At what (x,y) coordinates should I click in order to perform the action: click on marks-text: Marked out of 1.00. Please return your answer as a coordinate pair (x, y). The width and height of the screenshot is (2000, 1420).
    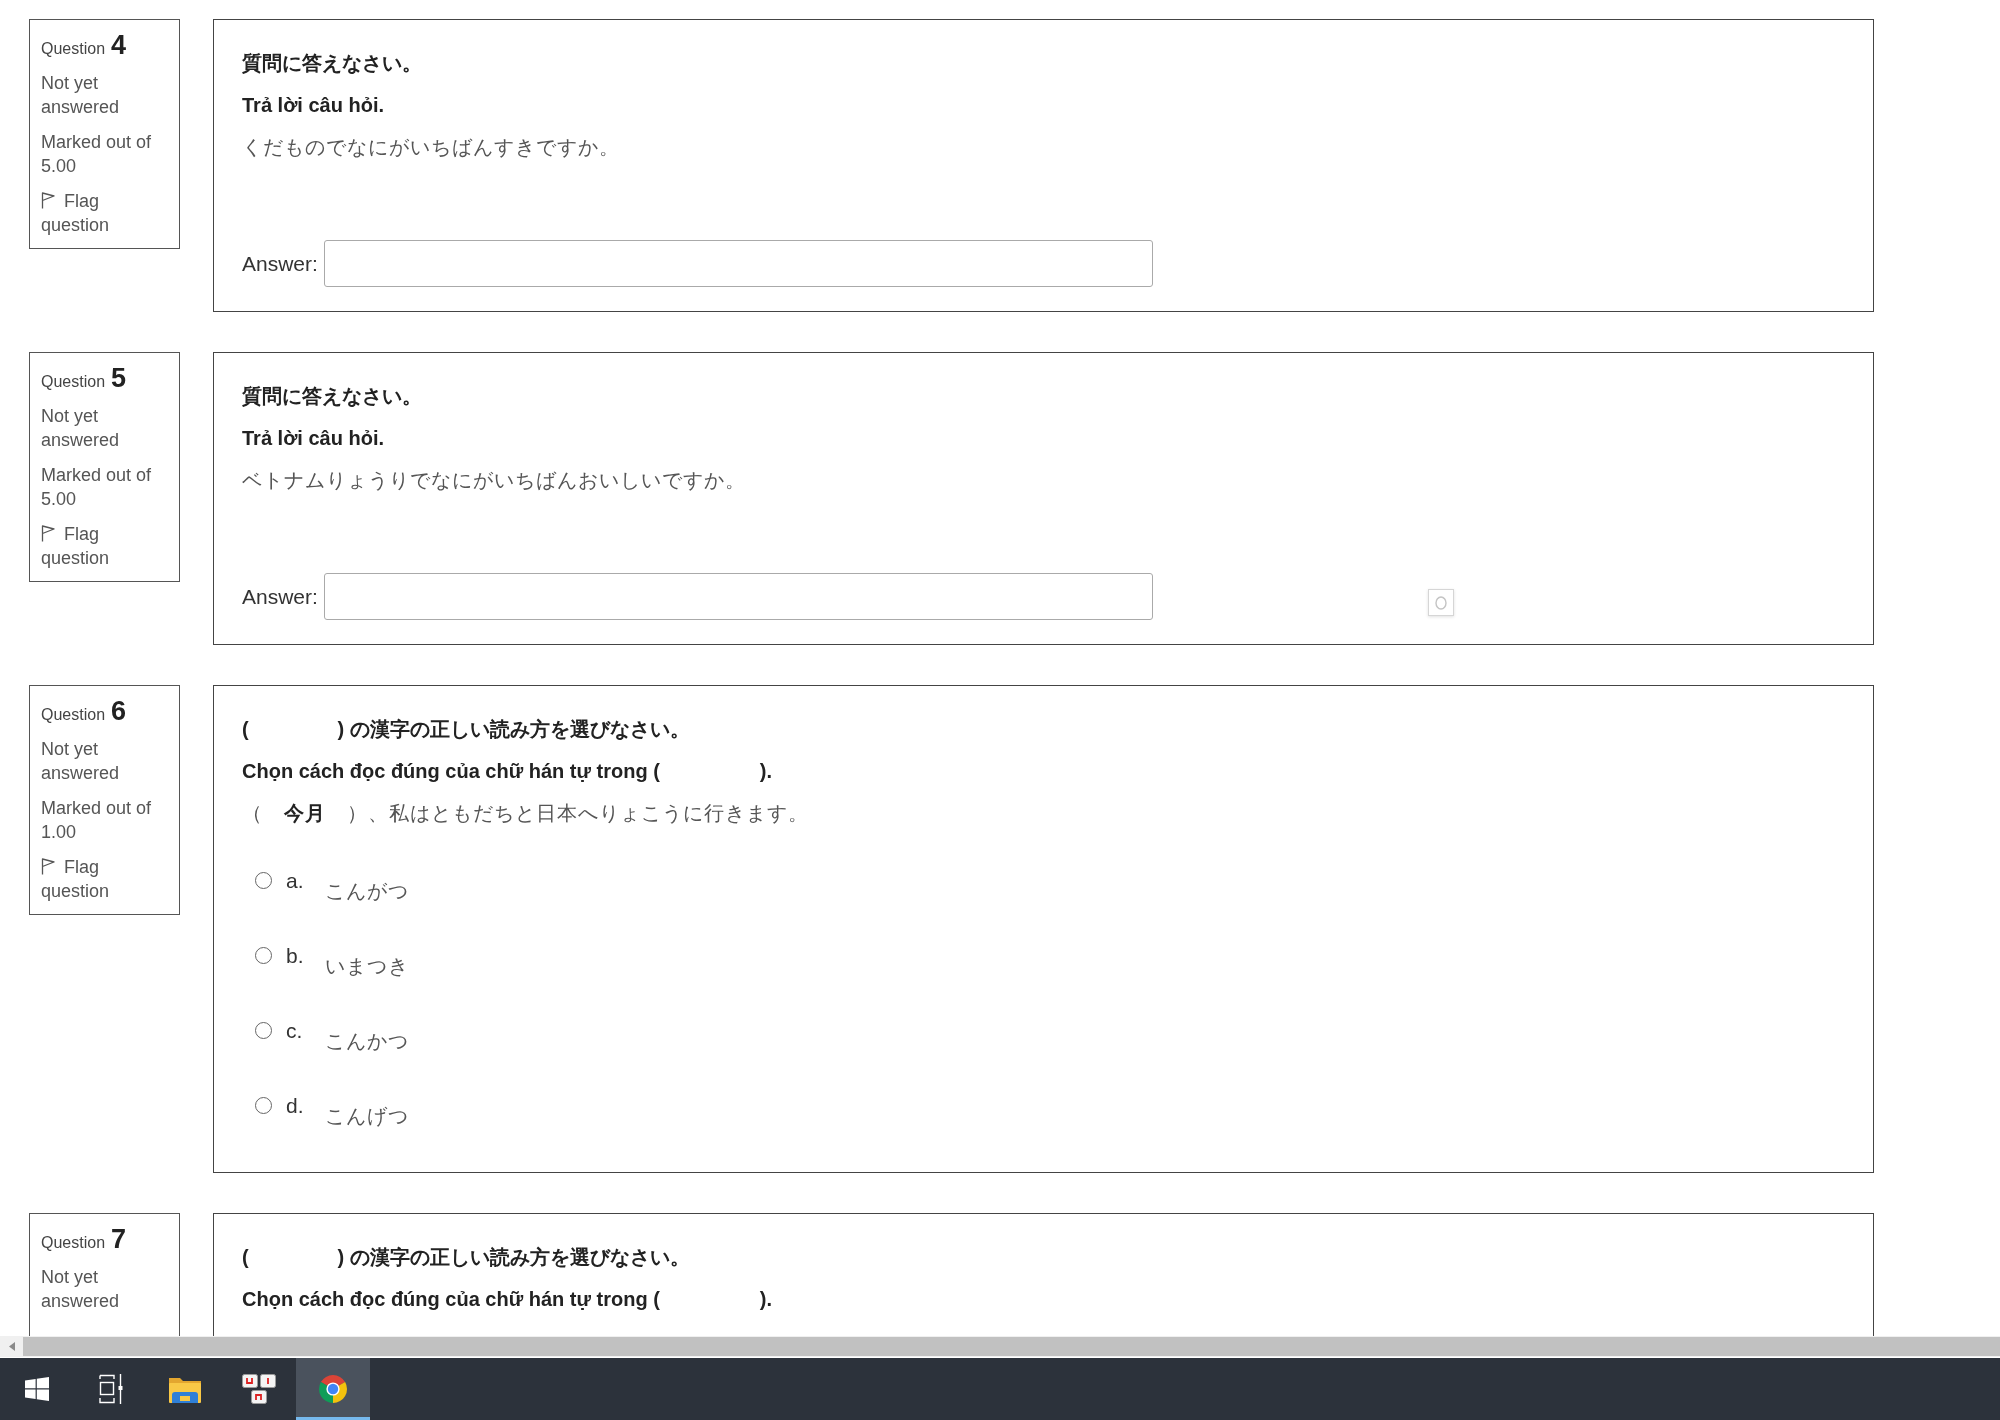
    Looking at the image, I should click on (97, 820).